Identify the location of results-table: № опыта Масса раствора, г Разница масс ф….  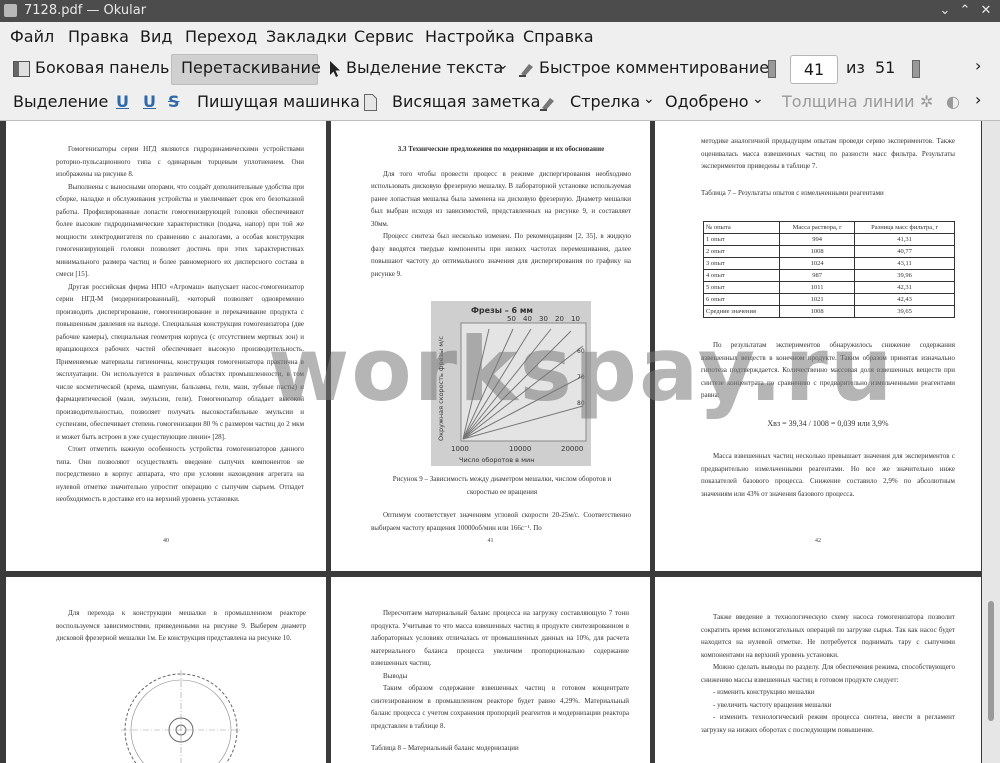
(828, 269).